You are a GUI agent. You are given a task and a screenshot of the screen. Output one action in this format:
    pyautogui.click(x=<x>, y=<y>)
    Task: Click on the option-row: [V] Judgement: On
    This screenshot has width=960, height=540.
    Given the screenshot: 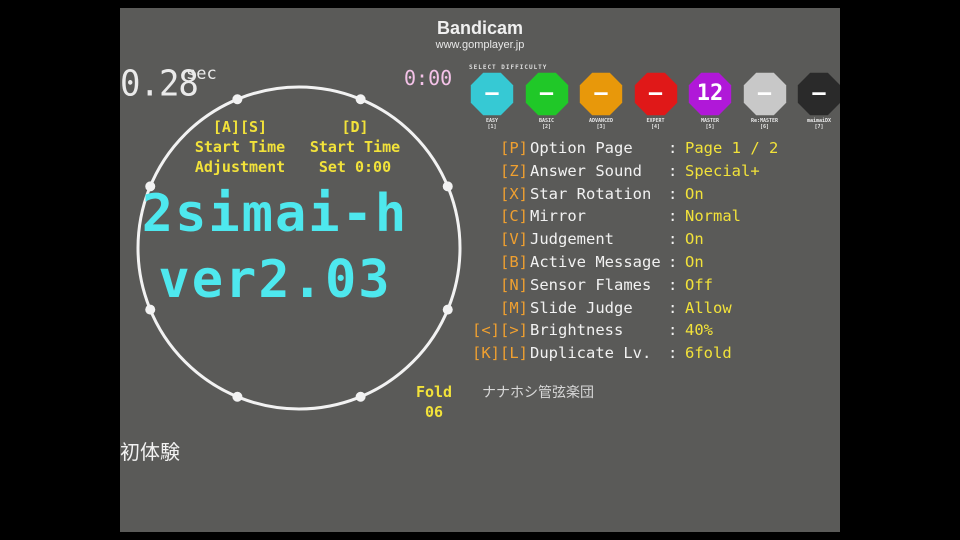 What is the action you would take?
    pyautogui.click(x=638, y=241)
    